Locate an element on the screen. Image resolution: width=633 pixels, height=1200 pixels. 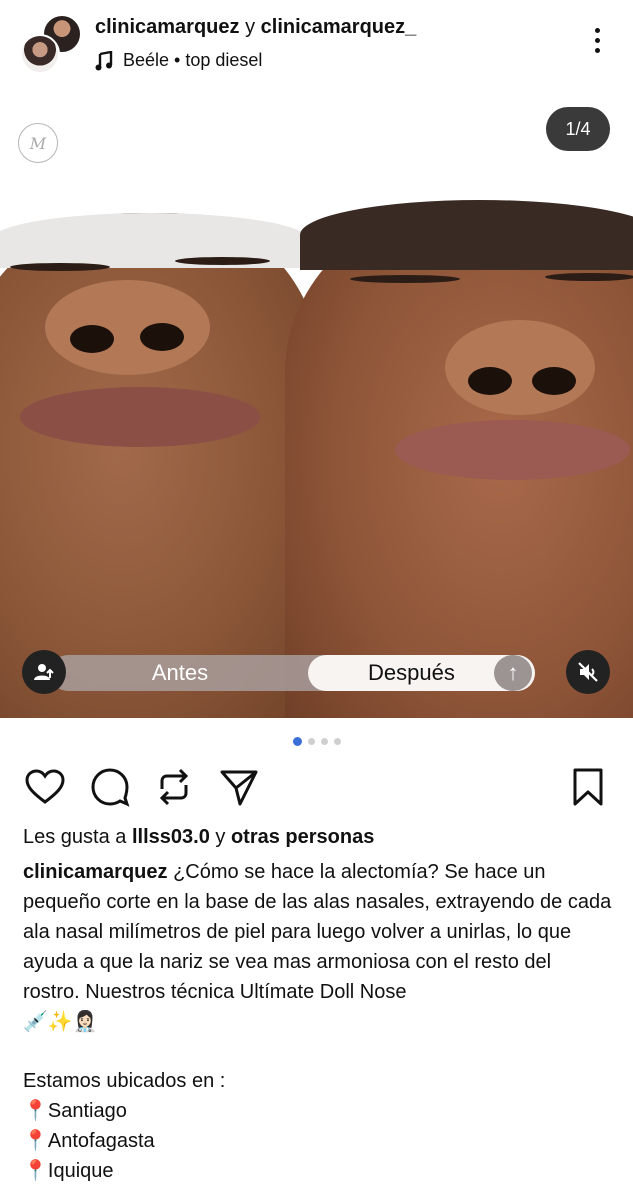
likes-summary: Les gusta a lllss03.0 y otras personas is located at coordinates (198, 837).